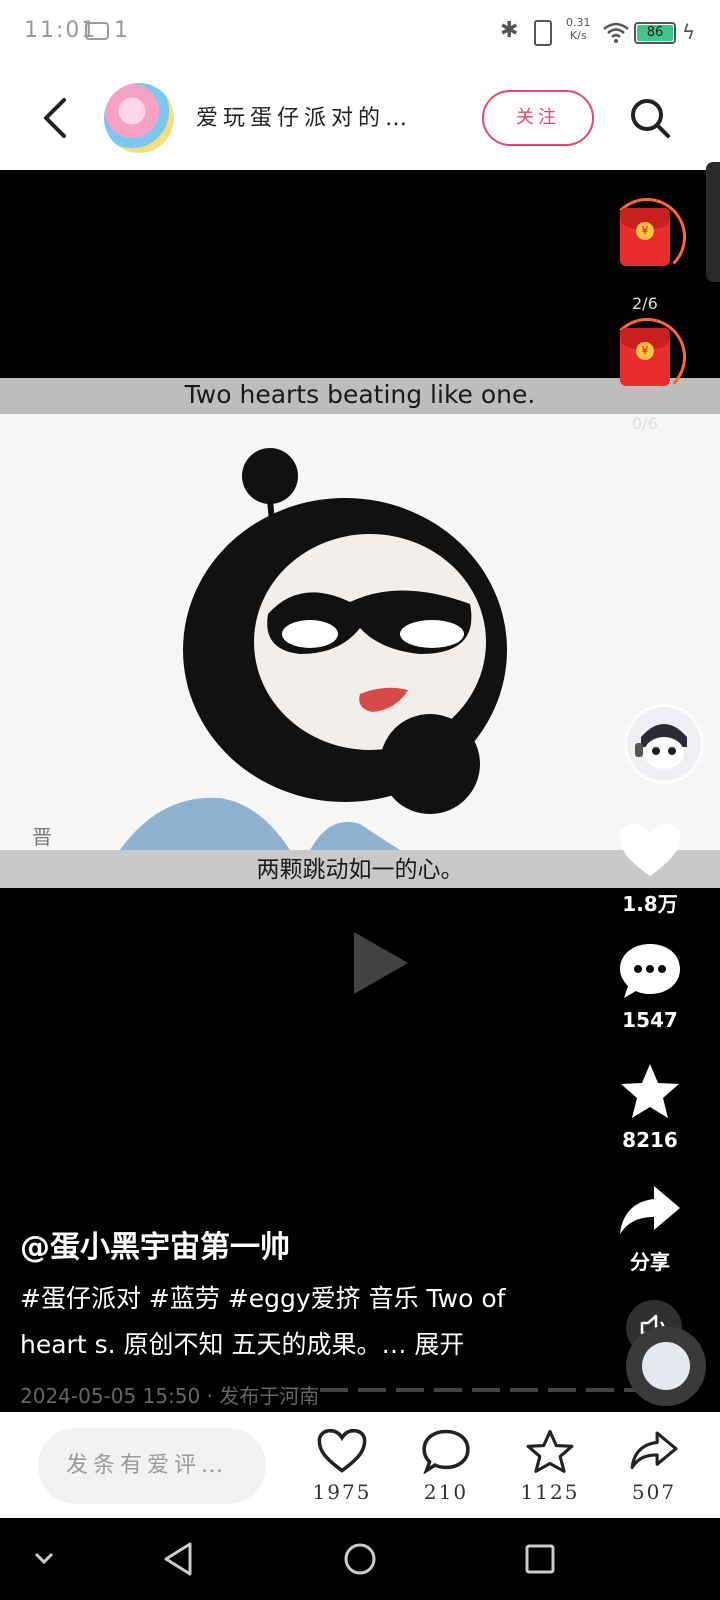 Image resolution: width=720 pixels, height=1600 pixels. Describe the element at coordinates (375, 963) in the screenshot. I see `play-icon` at that location.